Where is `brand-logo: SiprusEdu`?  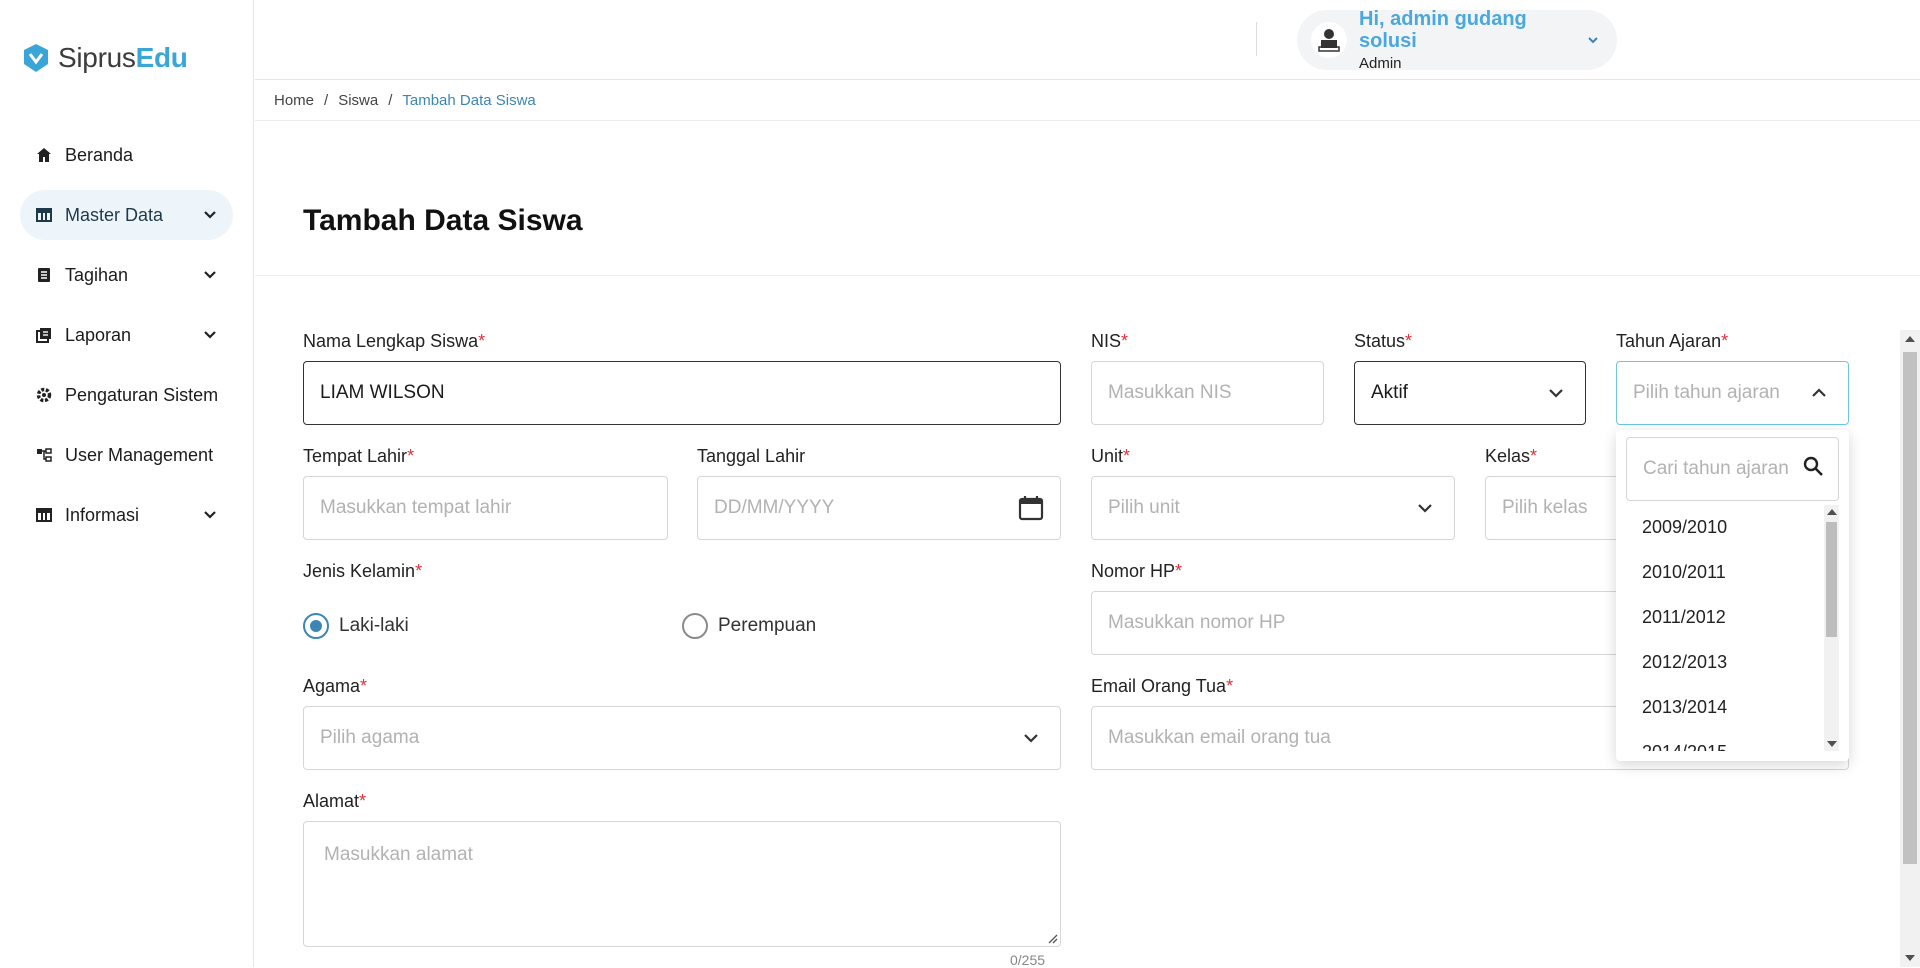 brand-logo: SiprusEdu is located at coordinates (104, 58).